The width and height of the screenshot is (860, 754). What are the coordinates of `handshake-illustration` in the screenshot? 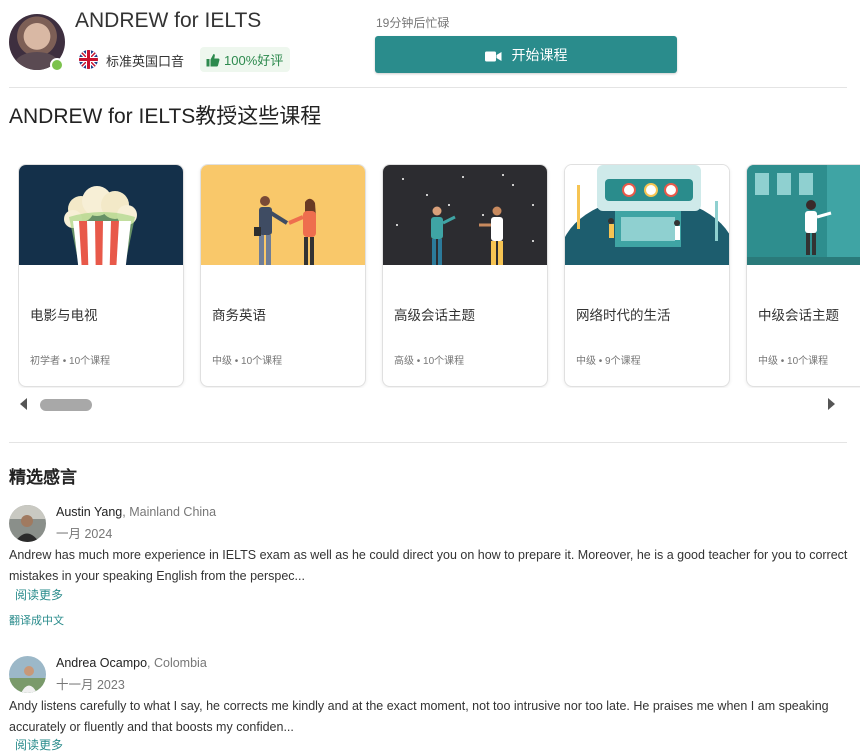 It's located at (283, 215).